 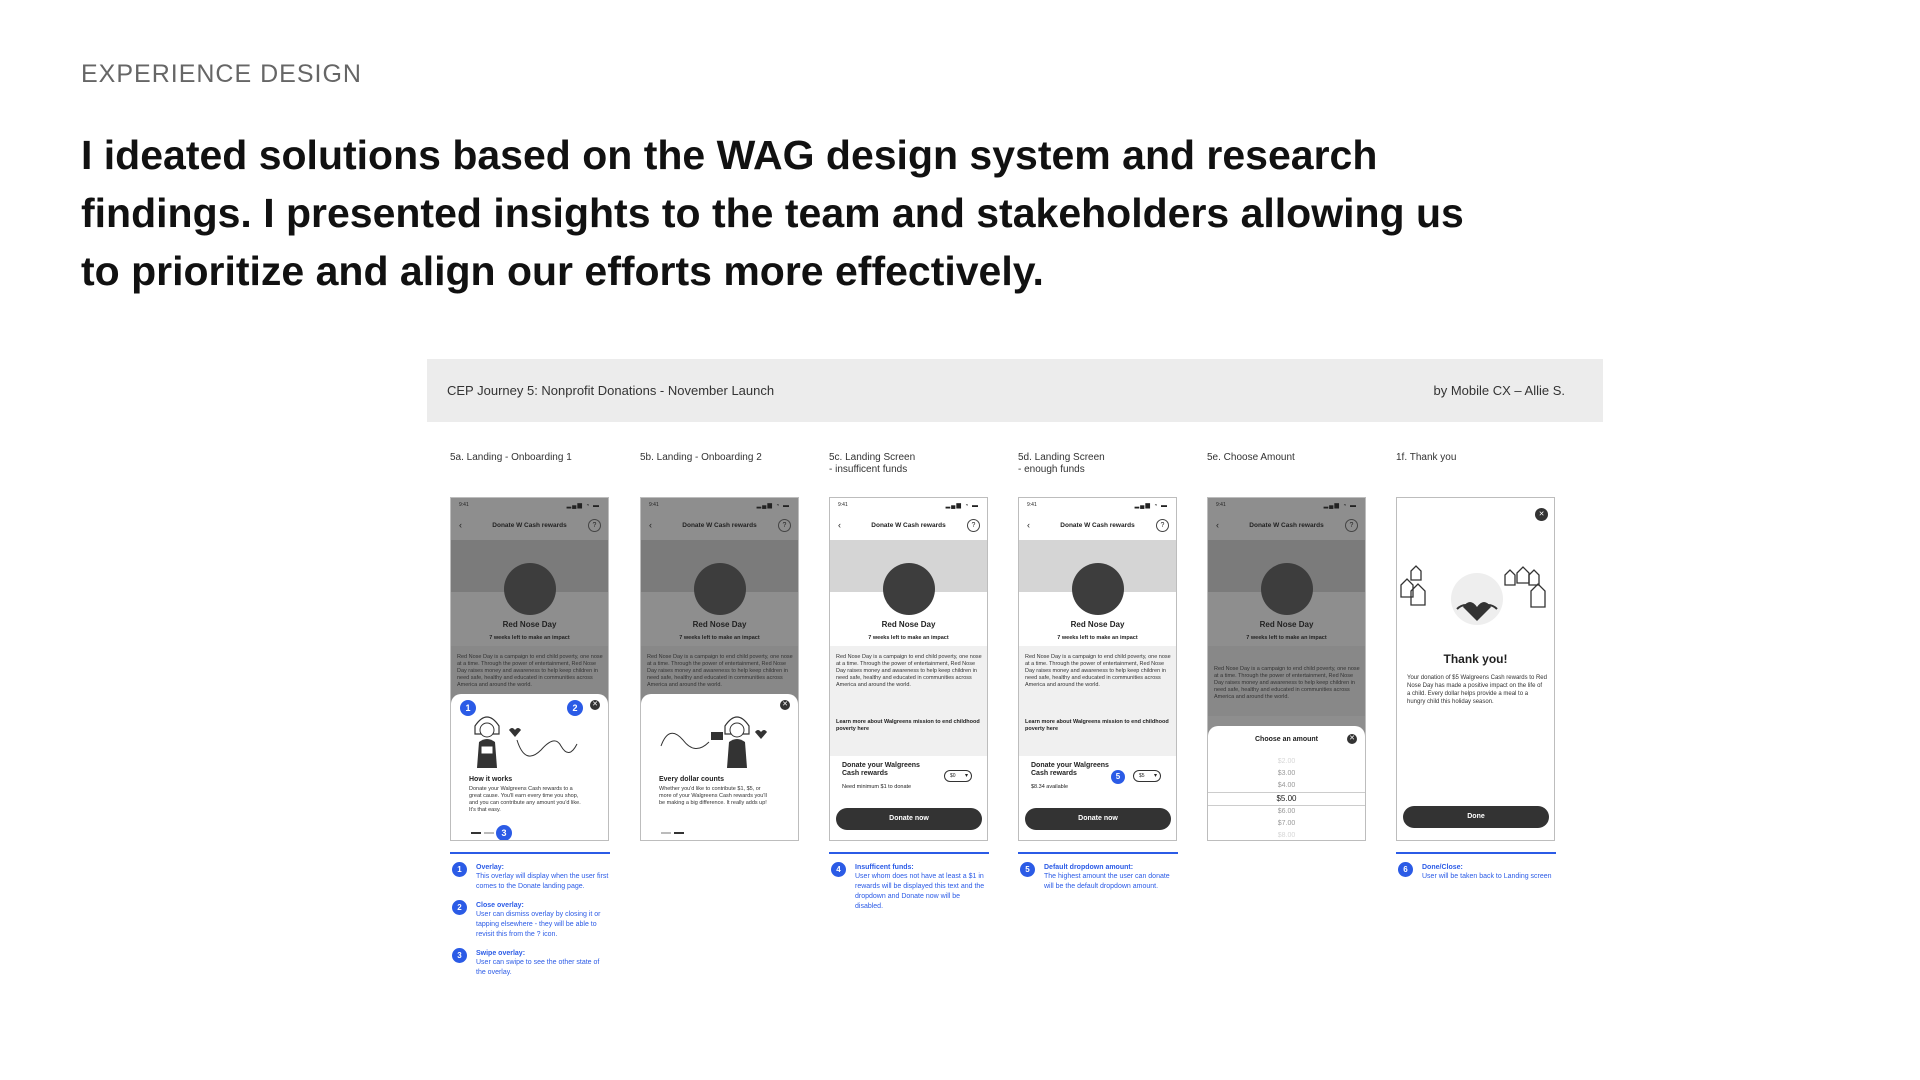 I want to click on note-title: Close overlay:, so click(x=500, y=905).